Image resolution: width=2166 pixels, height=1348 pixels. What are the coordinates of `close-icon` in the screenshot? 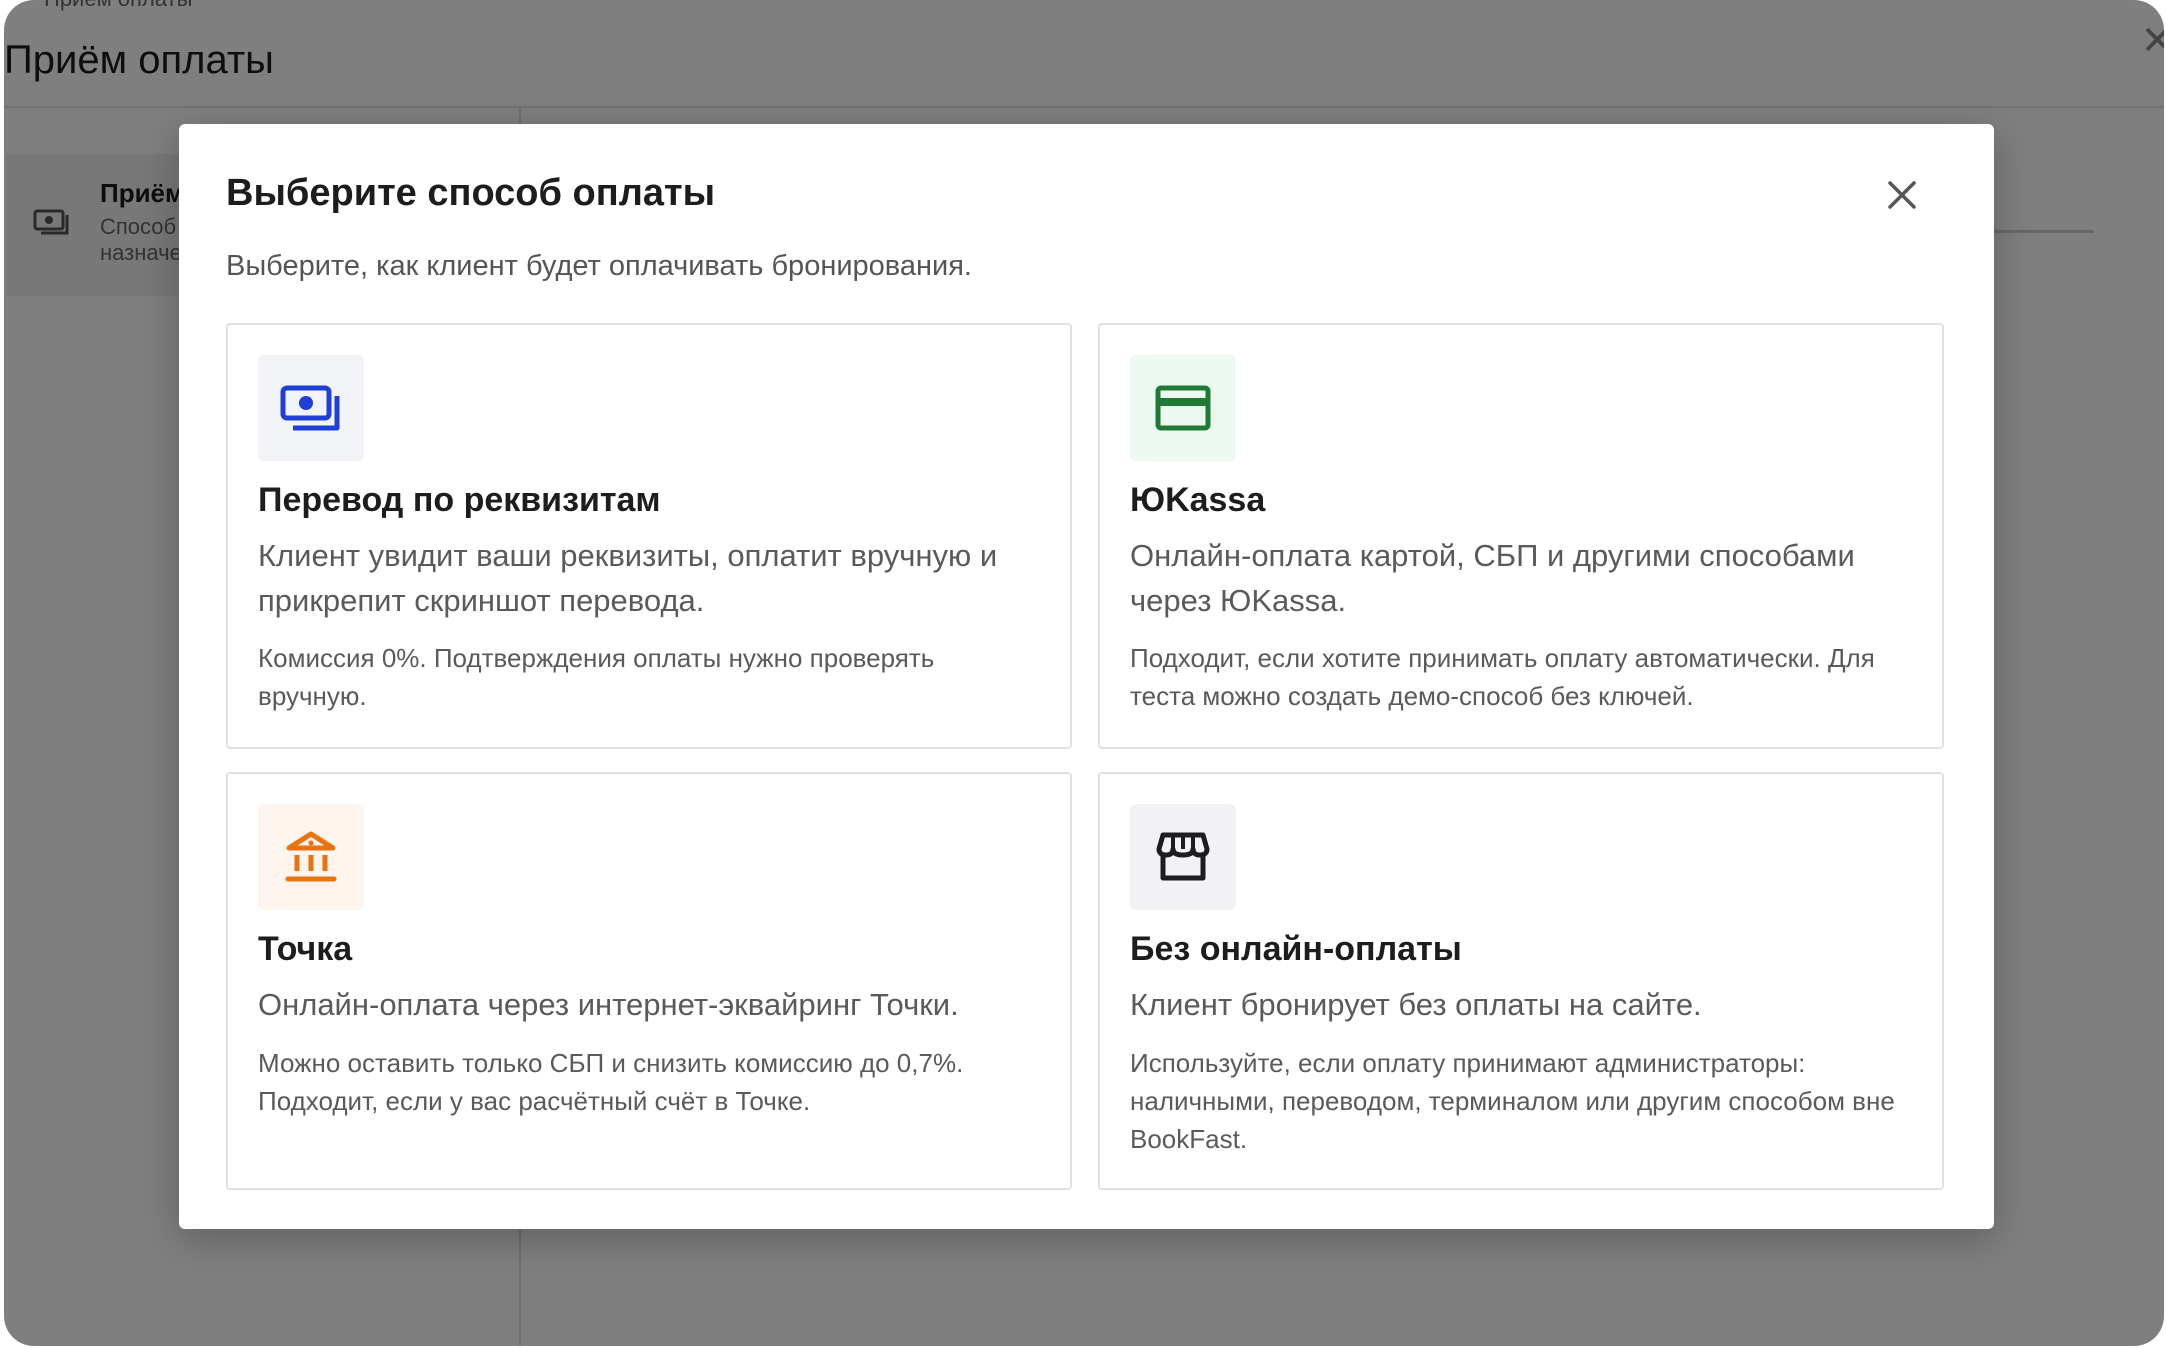 It's located at (1902, 195).